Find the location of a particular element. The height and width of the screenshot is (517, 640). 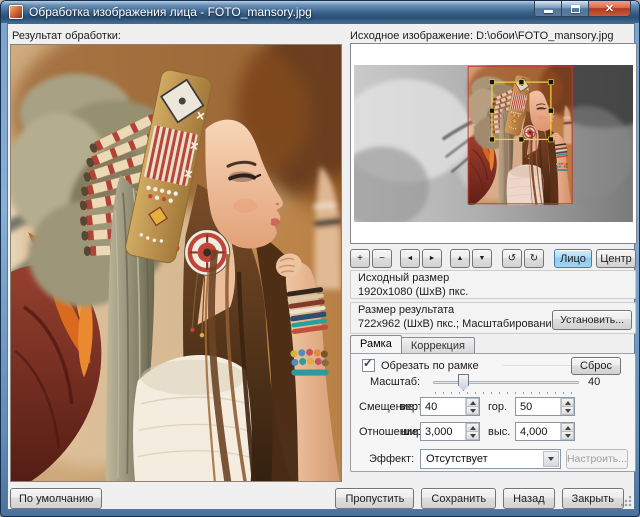

face-button: Лицо is located at coordinates (573, 258).